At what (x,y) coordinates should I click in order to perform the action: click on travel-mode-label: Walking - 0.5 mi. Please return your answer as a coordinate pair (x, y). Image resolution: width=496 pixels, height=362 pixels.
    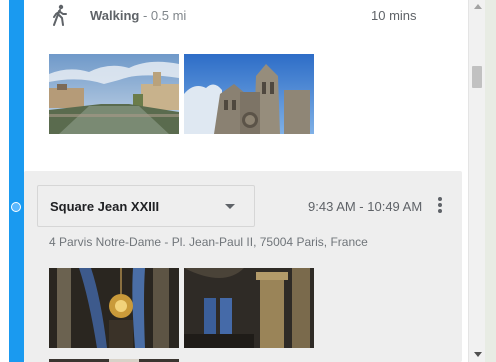
    Looking at the image, I should click on (138, 15).